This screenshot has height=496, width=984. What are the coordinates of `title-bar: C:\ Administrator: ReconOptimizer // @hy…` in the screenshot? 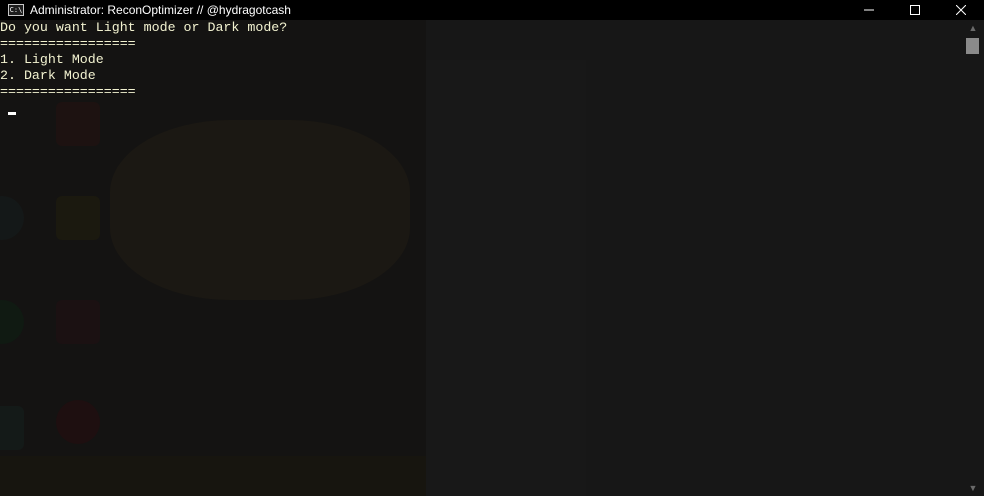 It's located at (492, 10).